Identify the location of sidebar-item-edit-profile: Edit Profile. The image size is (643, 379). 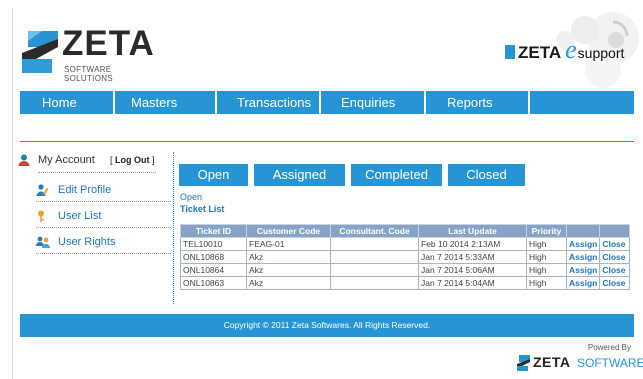
(103, 190).